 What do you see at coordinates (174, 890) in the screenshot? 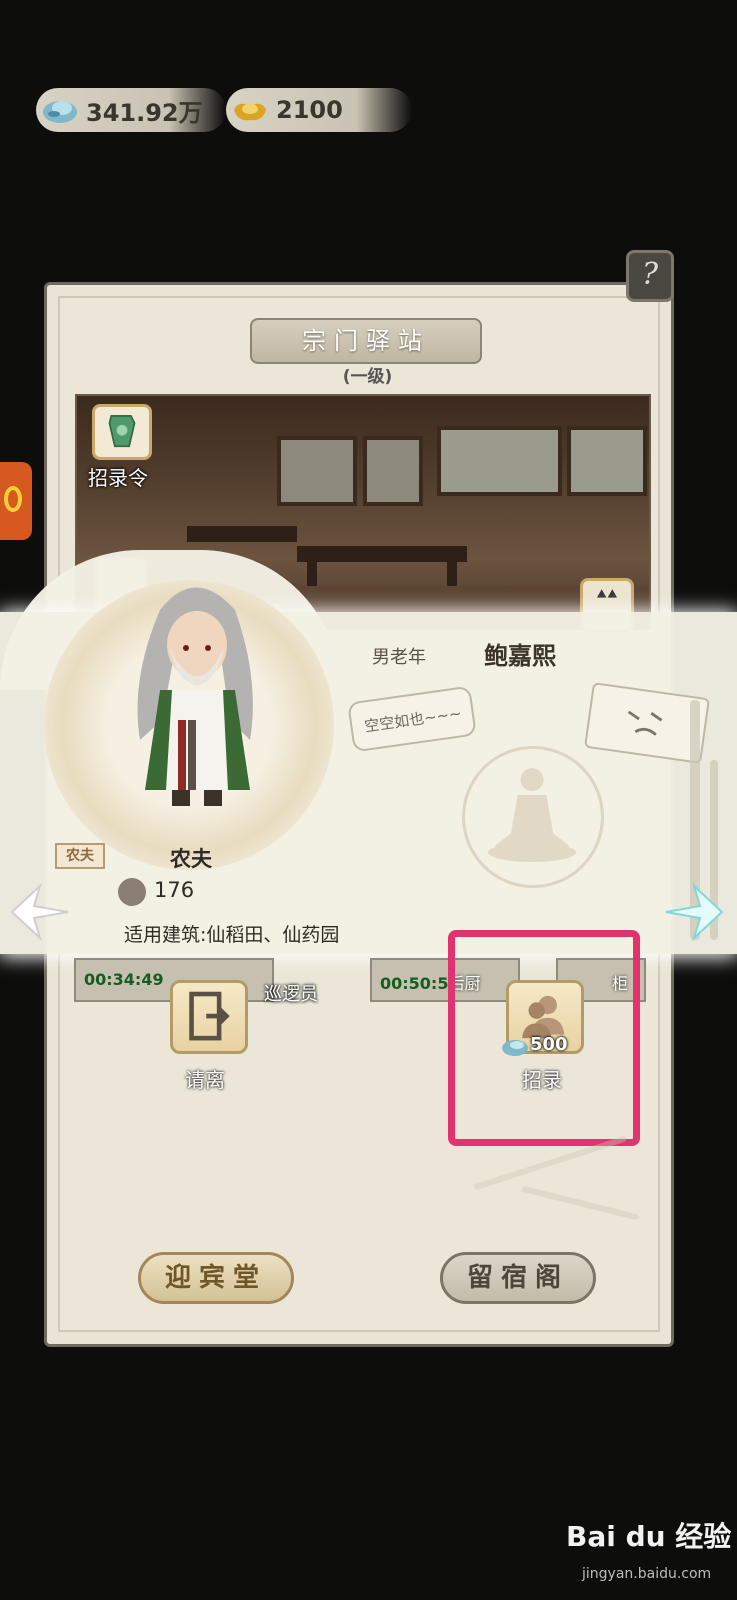
I see `power-value: 176` at bounding box center [174, 890].